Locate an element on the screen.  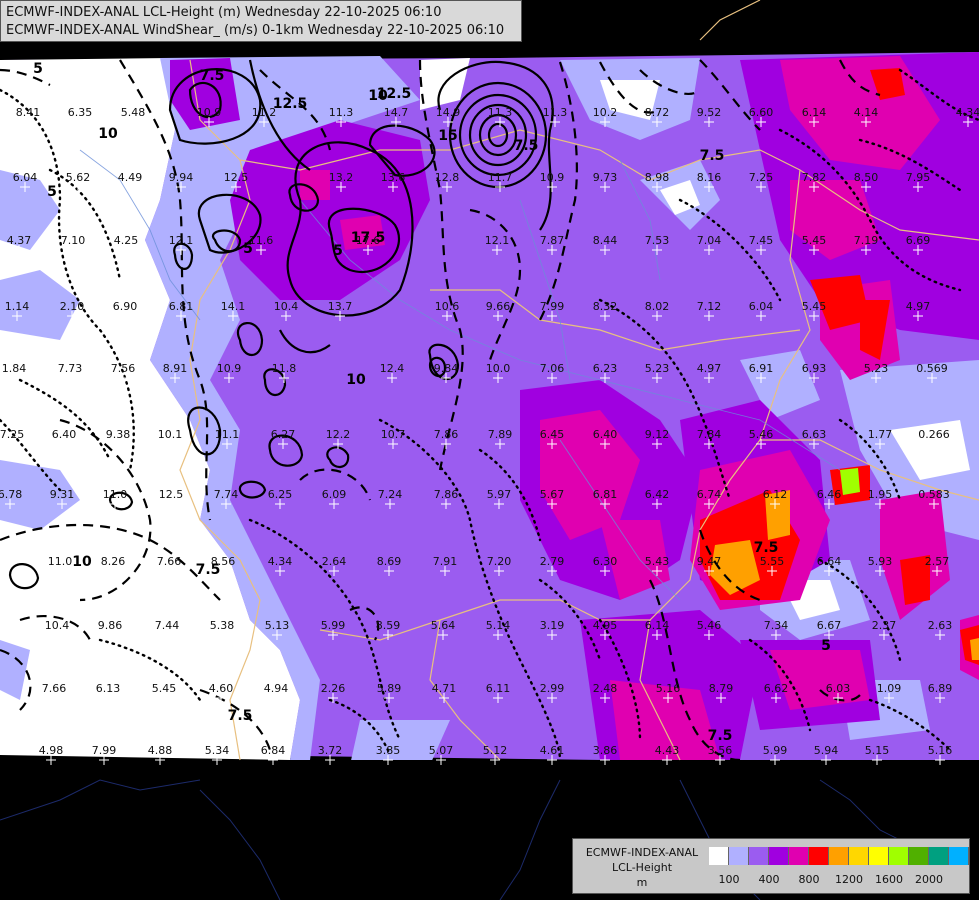
station-value: 6.35 is located at coordinates (80, 112).